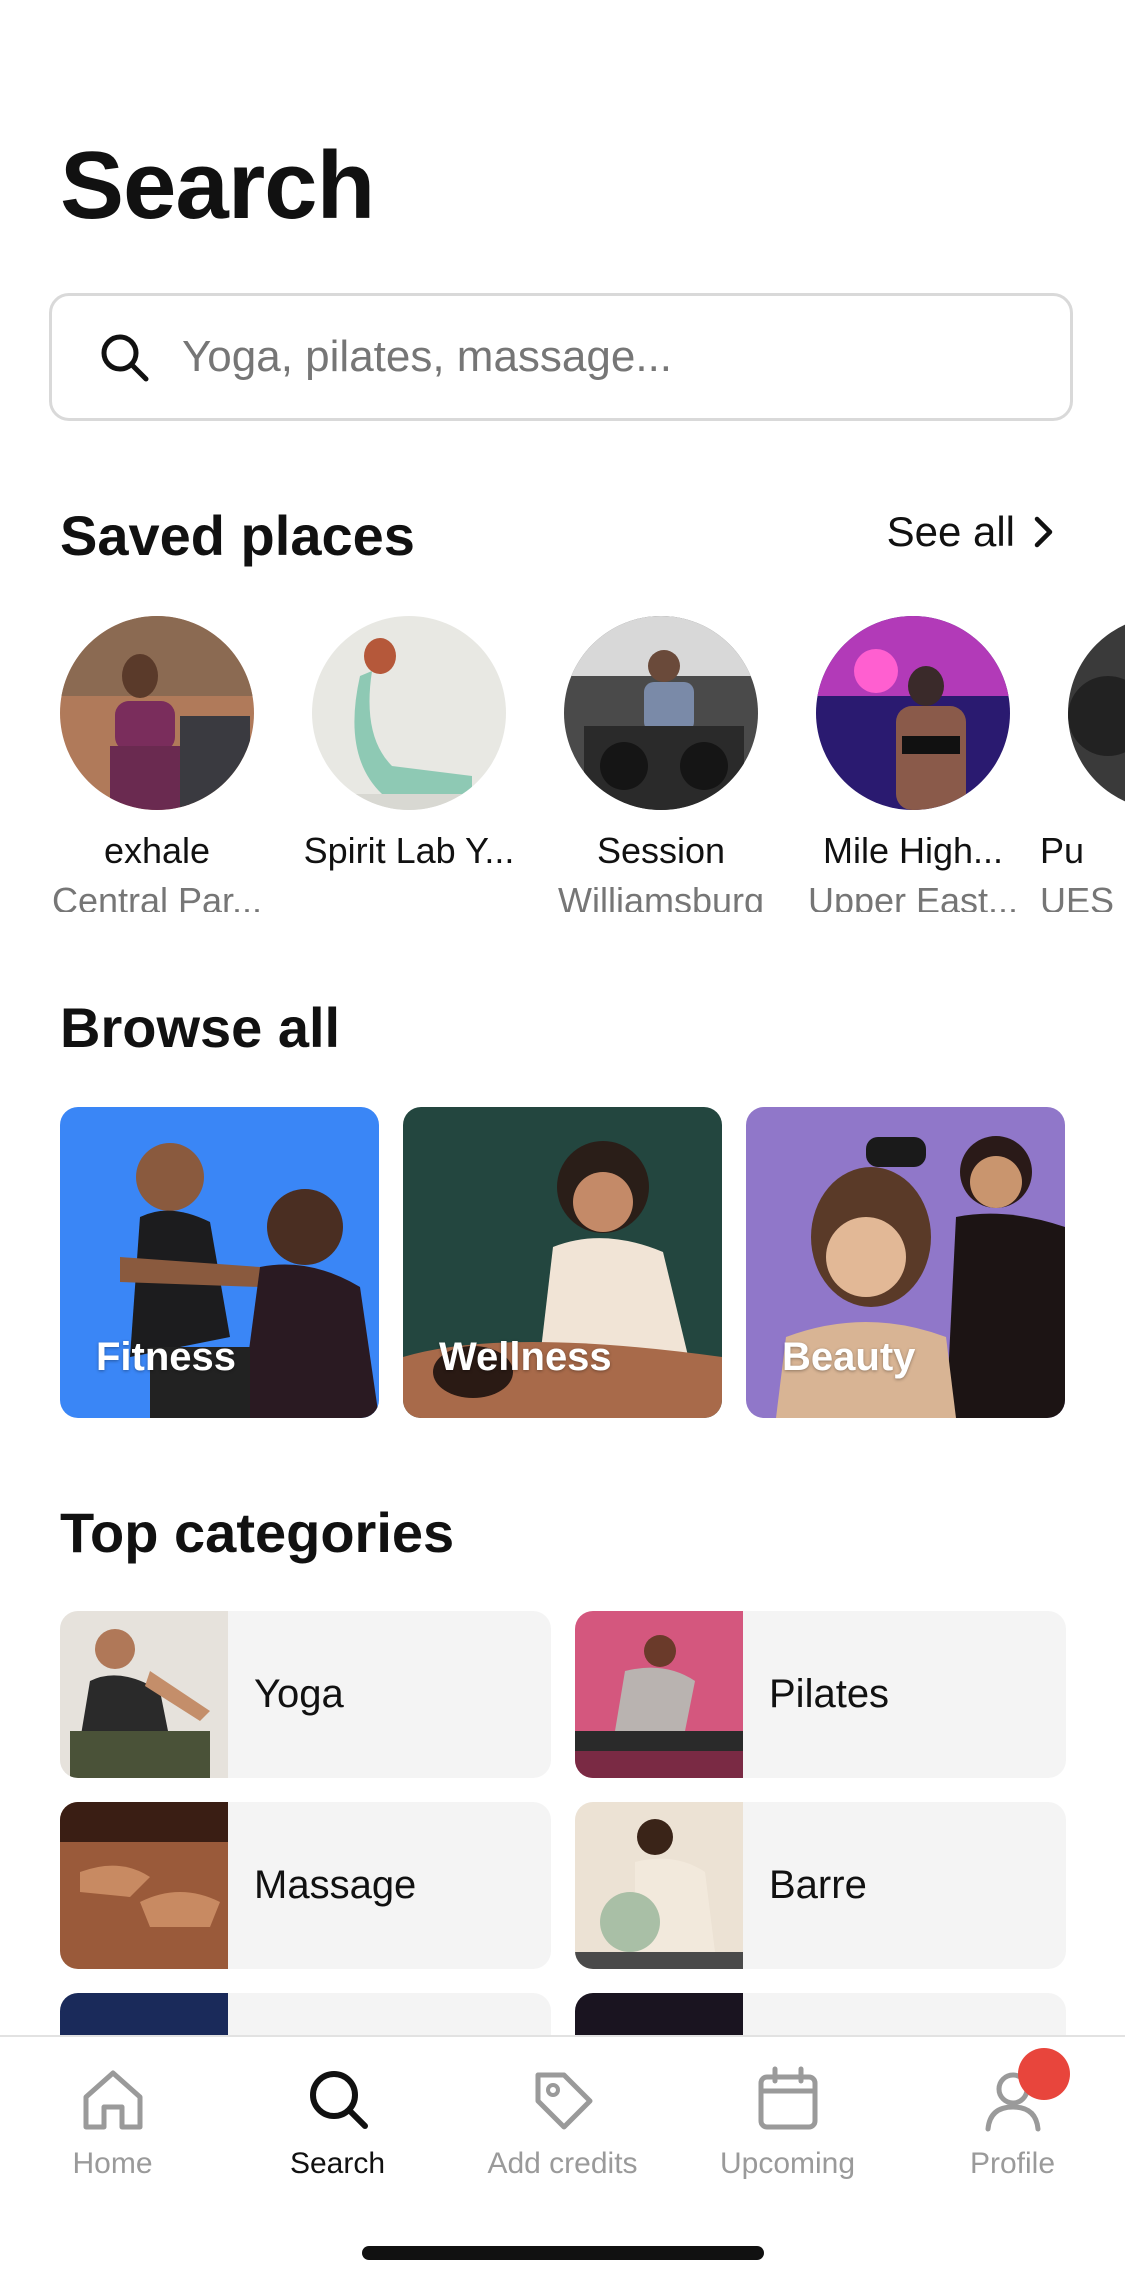  I want to click on browse-all-title: Browse all, so click(200, 1027).